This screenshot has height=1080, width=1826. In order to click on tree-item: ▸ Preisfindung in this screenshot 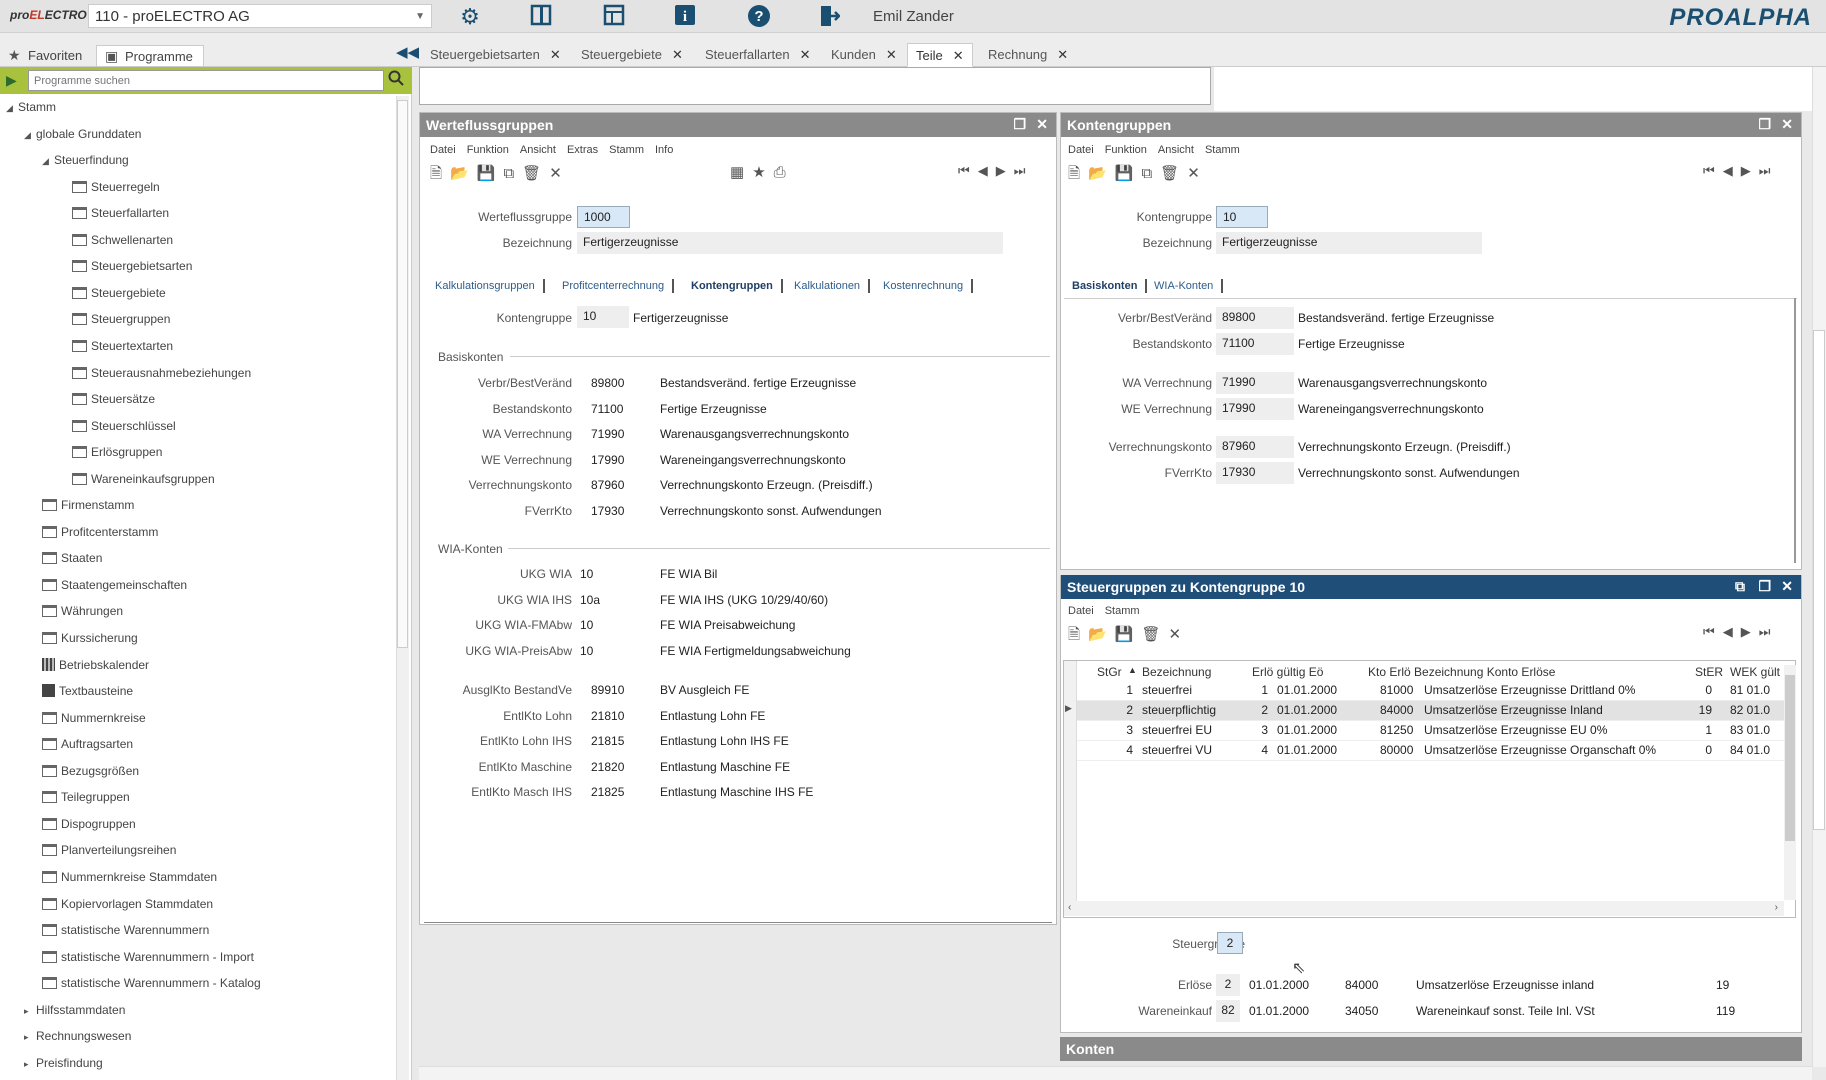, I will do `click(63, 1063)`.